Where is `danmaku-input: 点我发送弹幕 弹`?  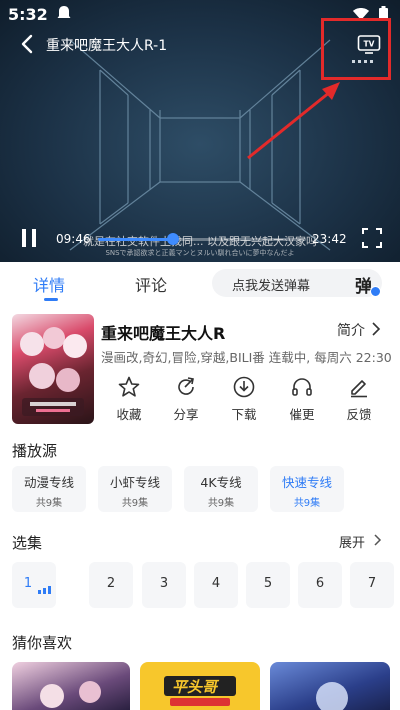 danmaku-input: 点我发送弹幕 弹 is located at coordinates (297, 283).